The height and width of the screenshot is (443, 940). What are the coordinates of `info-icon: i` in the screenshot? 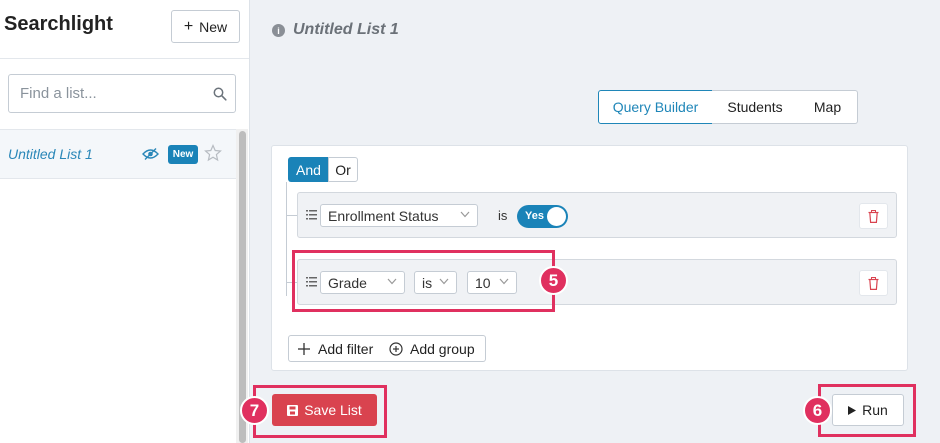 It's located at (278, 30).